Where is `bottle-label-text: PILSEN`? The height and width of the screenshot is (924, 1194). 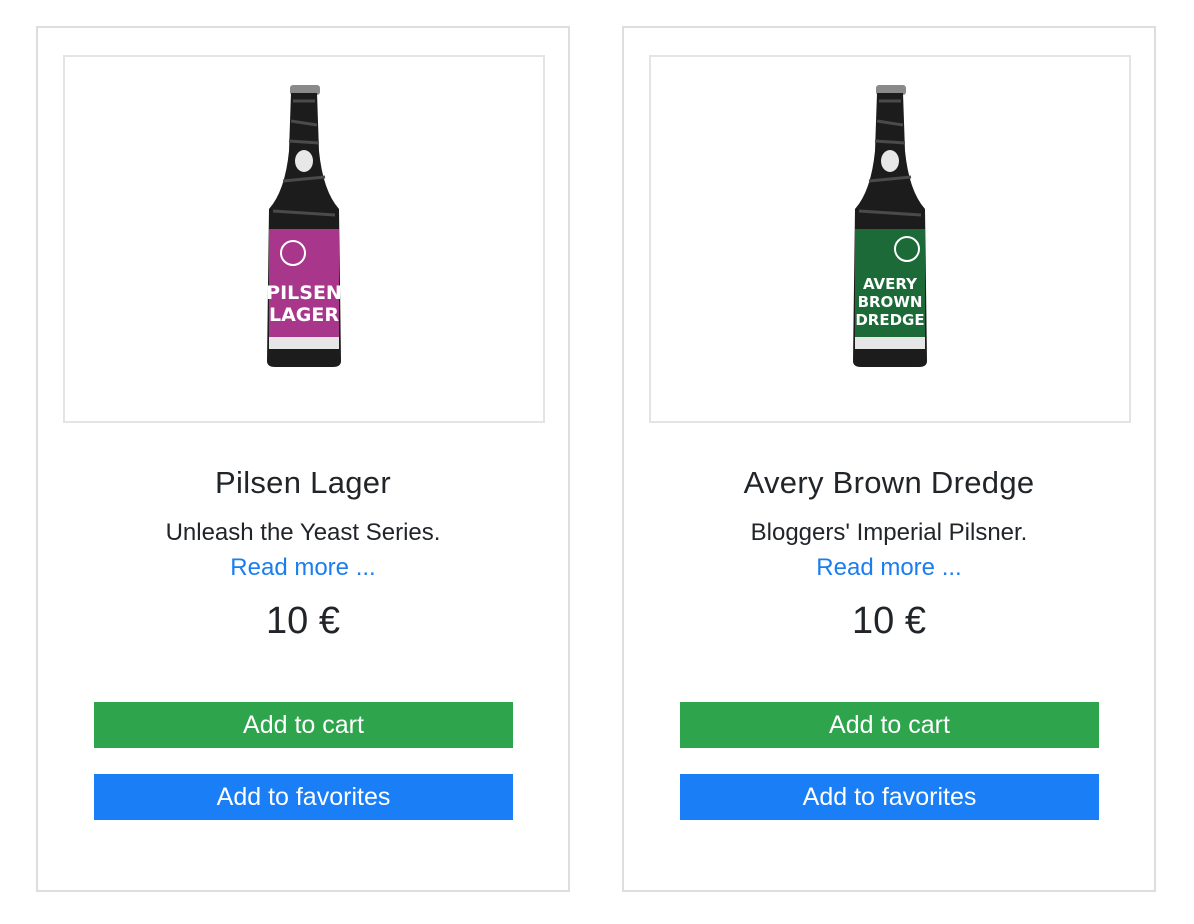
bottle-label-text: PILSEN is located at coordinates (304, 293).